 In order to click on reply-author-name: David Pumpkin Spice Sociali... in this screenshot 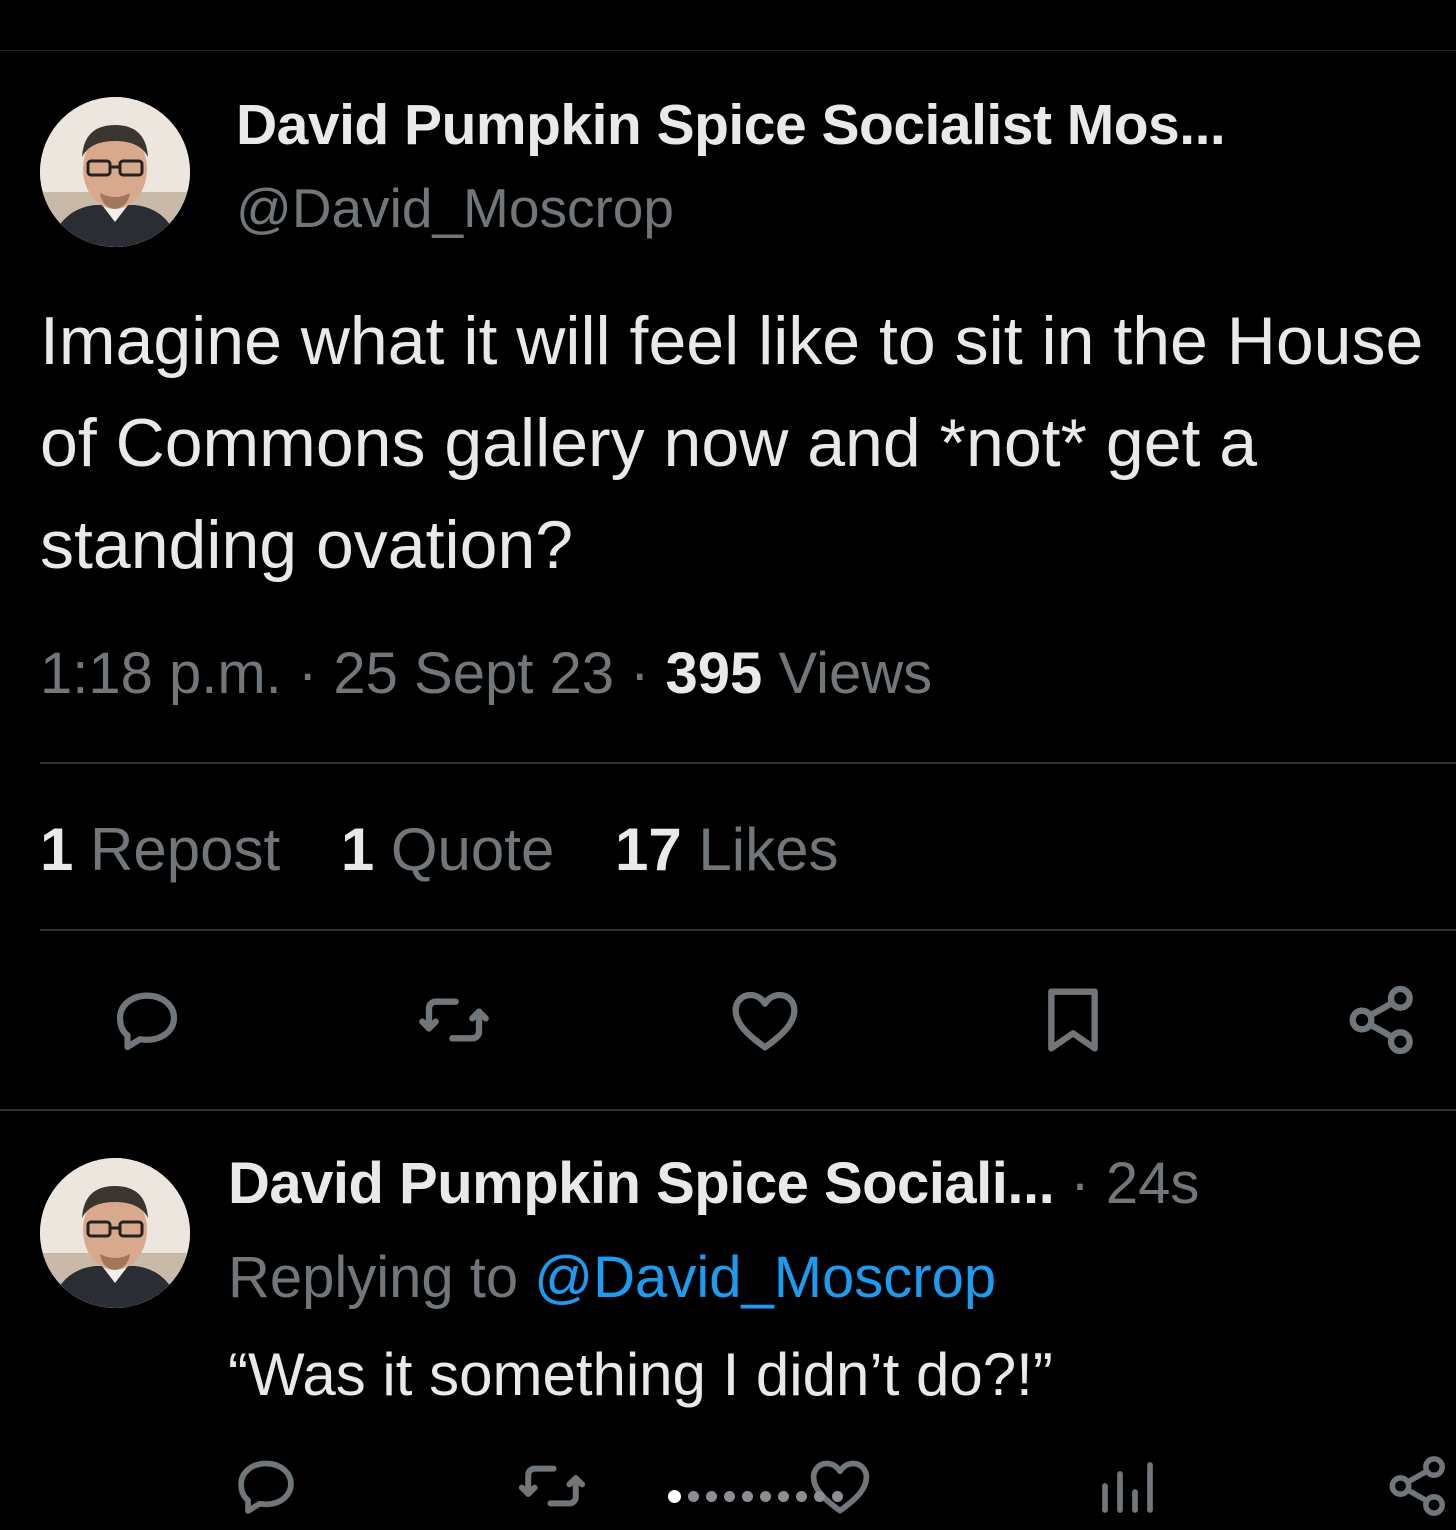, I will do `click(641, 1183)`.